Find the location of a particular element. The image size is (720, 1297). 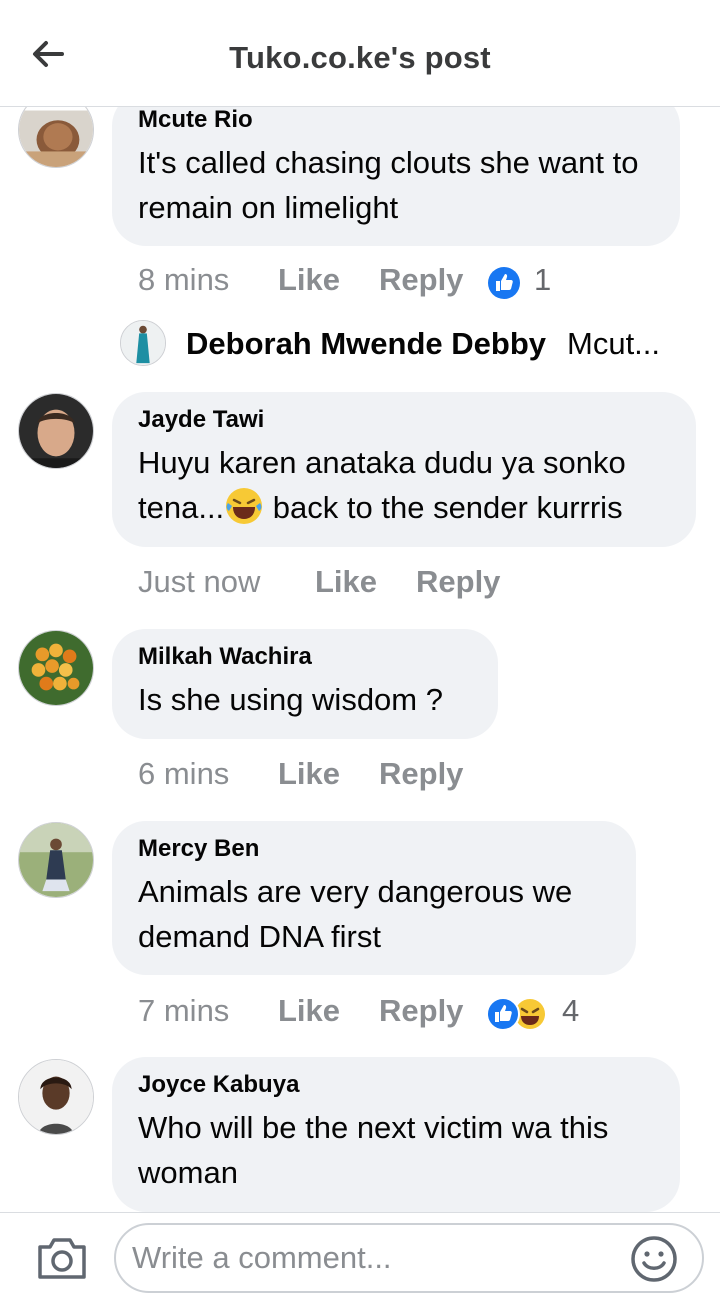

comment-time: 7 mins is located at coordinates (184, 1010).